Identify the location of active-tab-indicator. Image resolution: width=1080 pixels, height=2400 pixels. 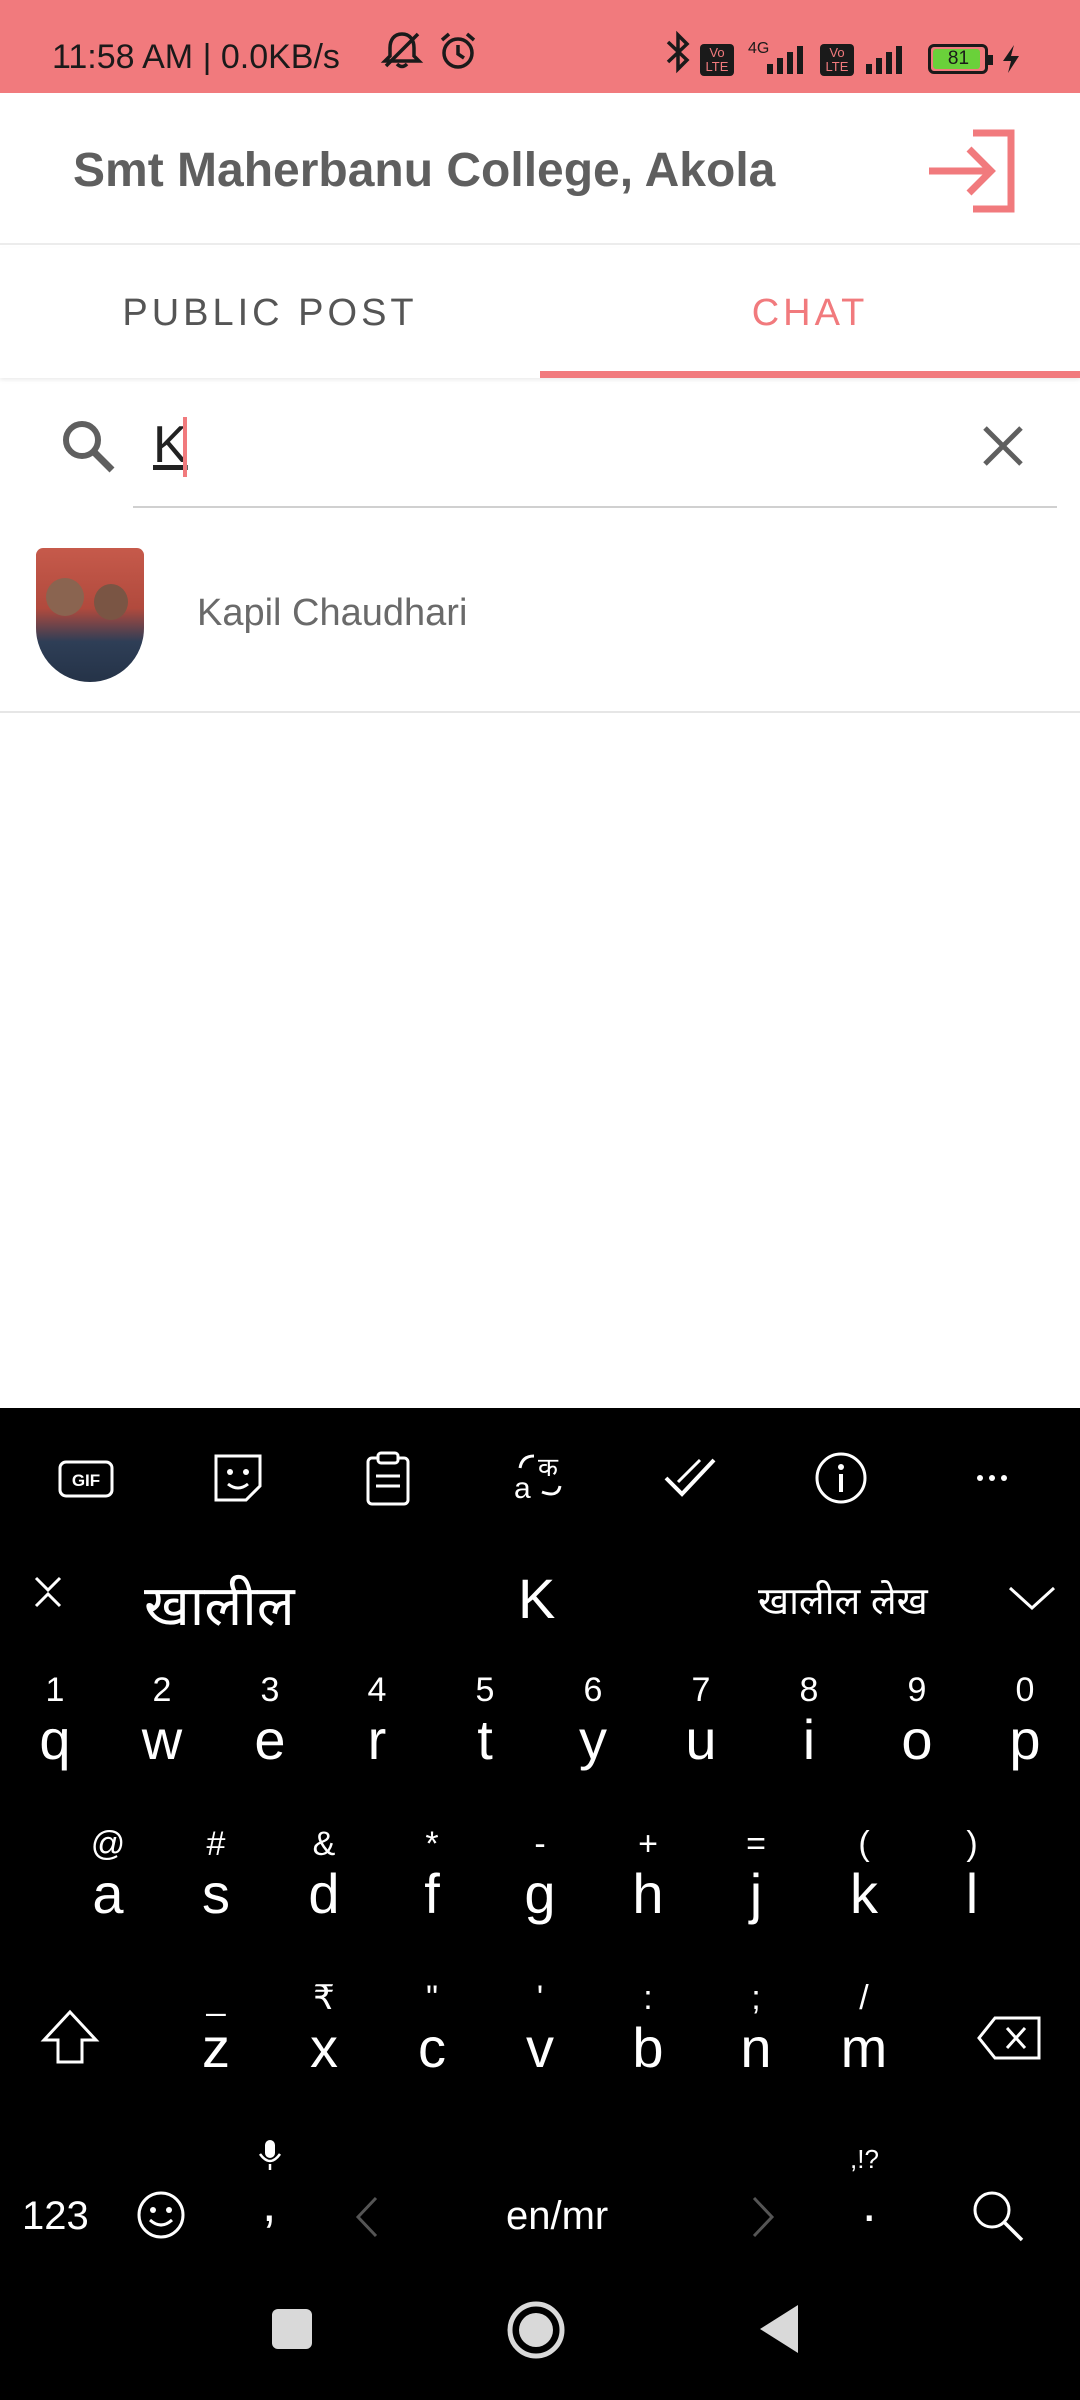
(810, 374).